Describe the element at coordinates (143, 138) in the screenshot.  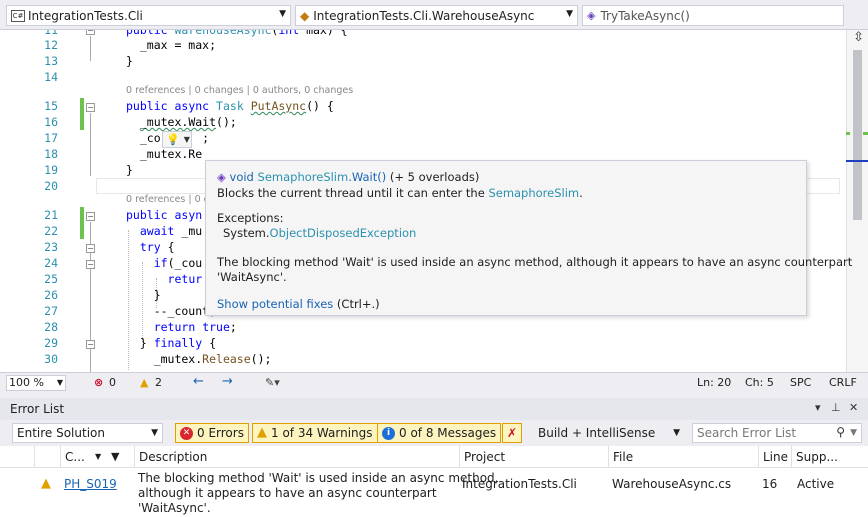
I see `code-line-17-start: _co` at that location.